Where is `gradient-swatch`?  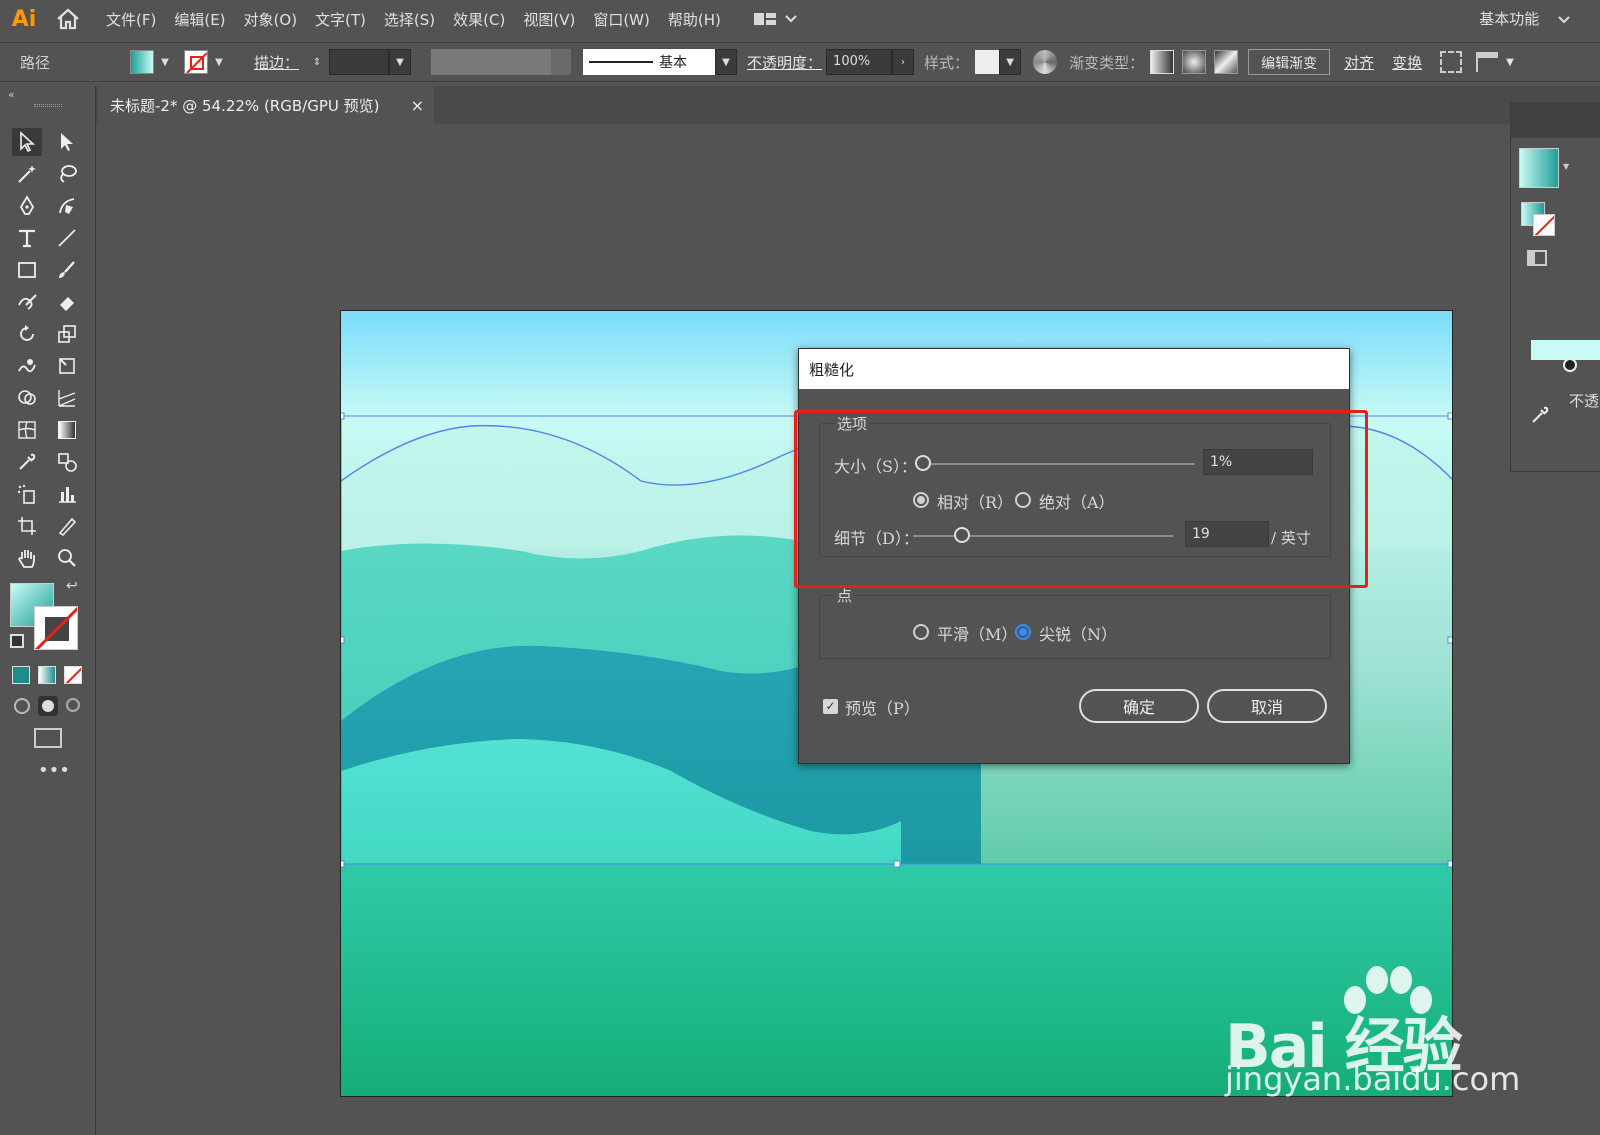 gradient-swatch is located at coordinates (1539, 168).